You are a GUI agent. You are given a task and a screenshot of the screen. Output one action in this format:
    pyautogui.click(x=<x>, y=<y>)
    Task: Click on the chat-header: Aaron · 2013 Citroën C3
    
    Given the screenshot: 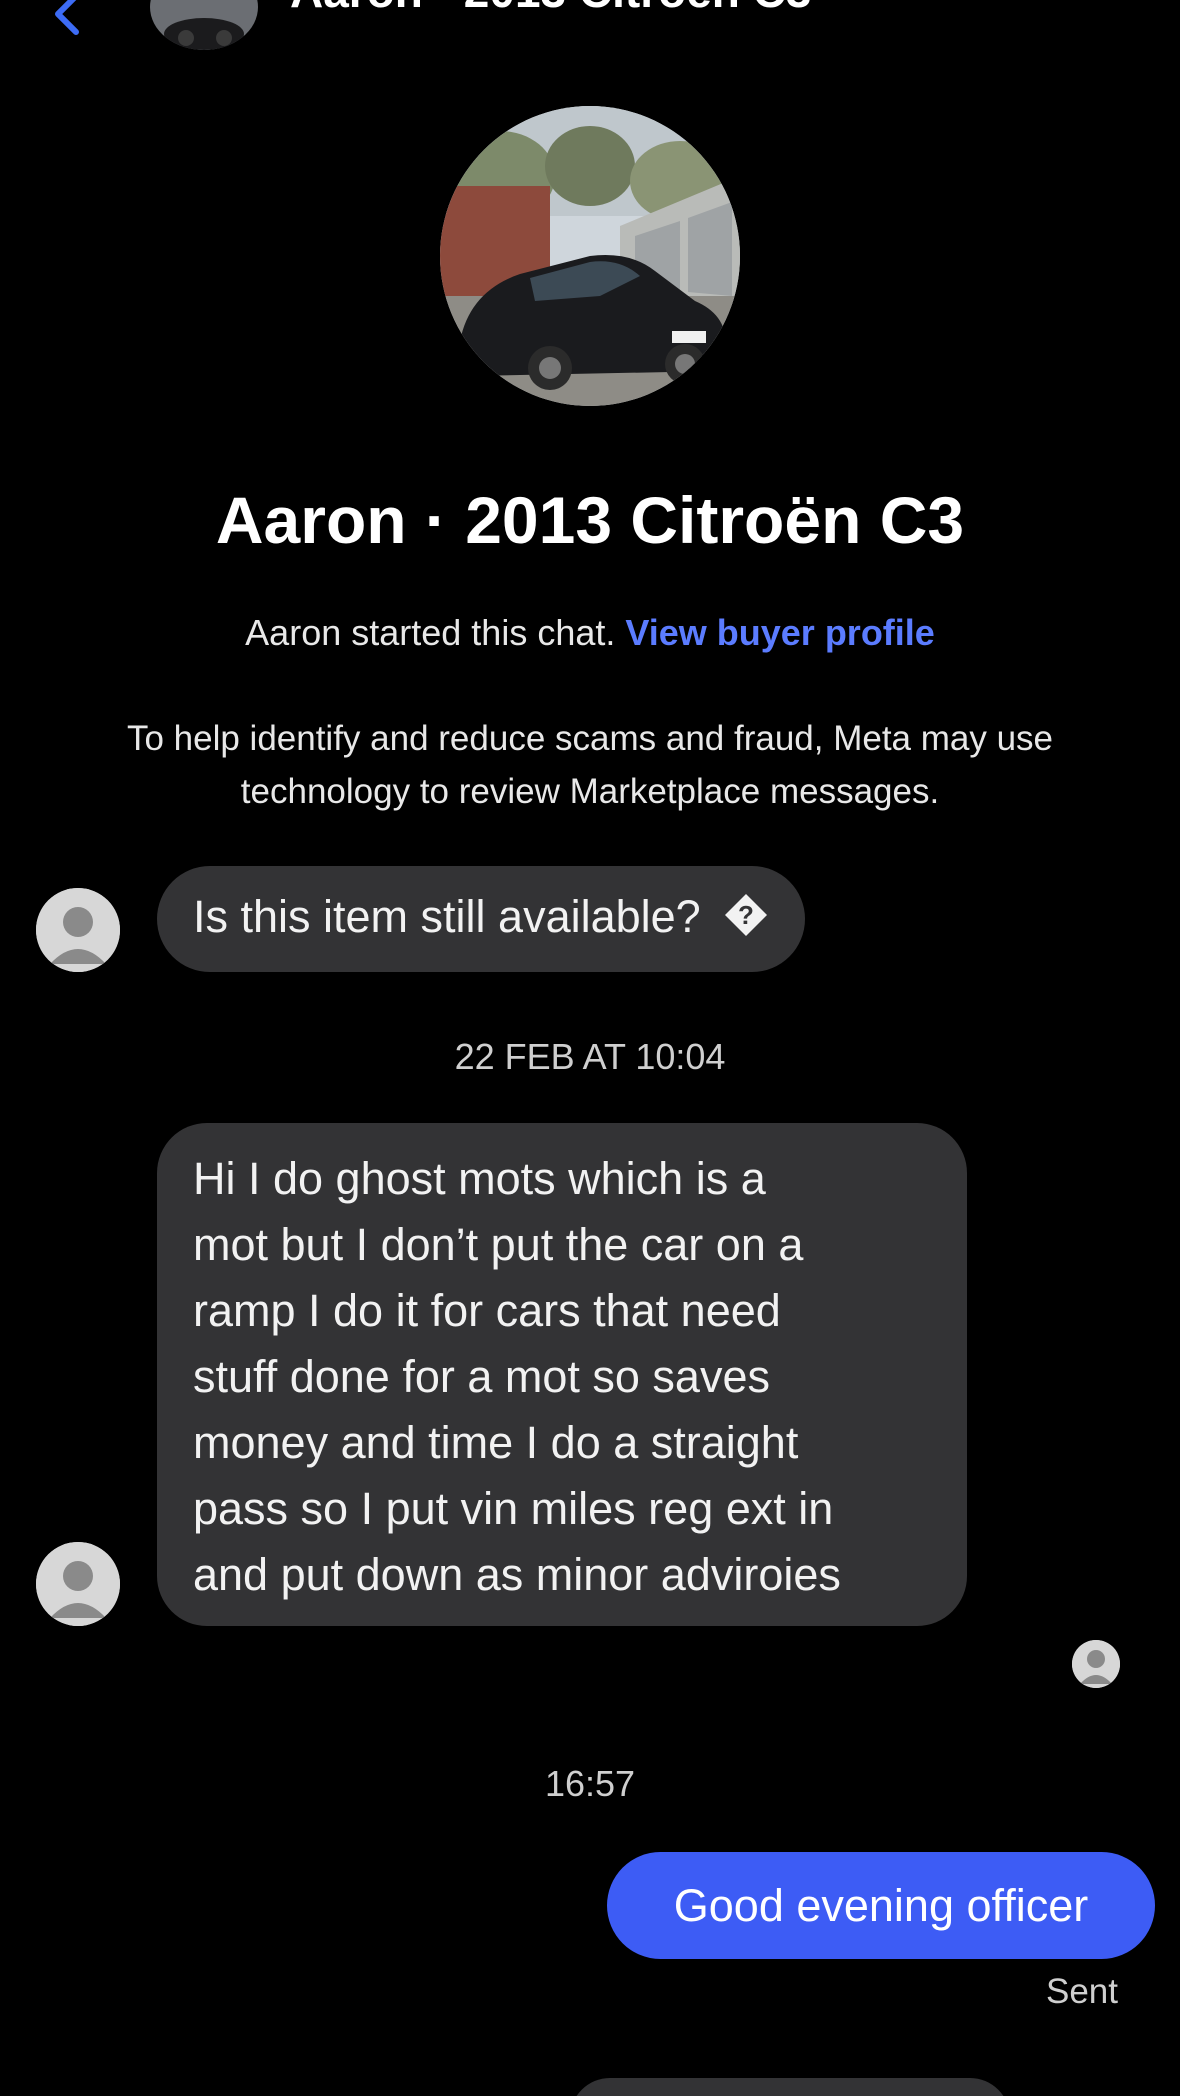 What is the action you would take?
    pyautogui.click(x=590, y=27)
    